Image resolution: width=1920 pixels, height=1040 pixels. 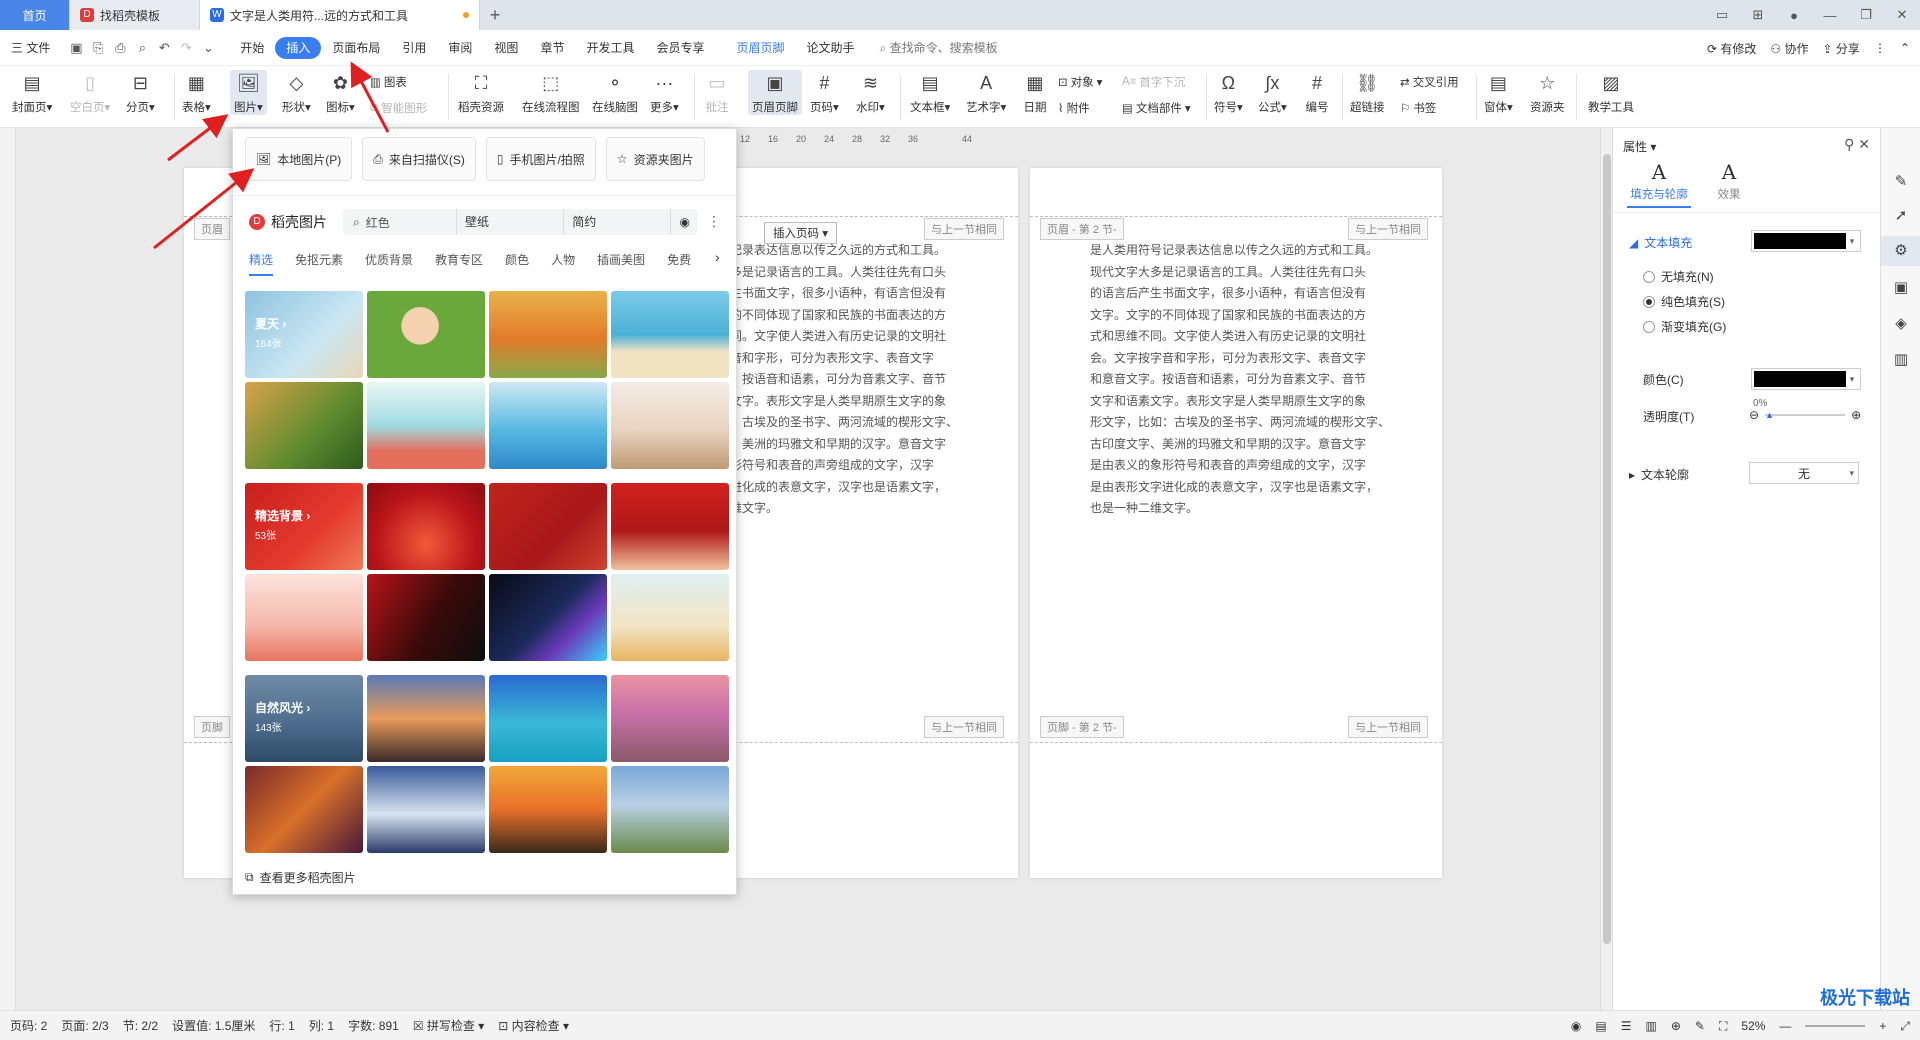 What do you see at coordinates (298, 47) in the screenshot?
I see `menu-insert: 插入` at bounding box center [298, 47].